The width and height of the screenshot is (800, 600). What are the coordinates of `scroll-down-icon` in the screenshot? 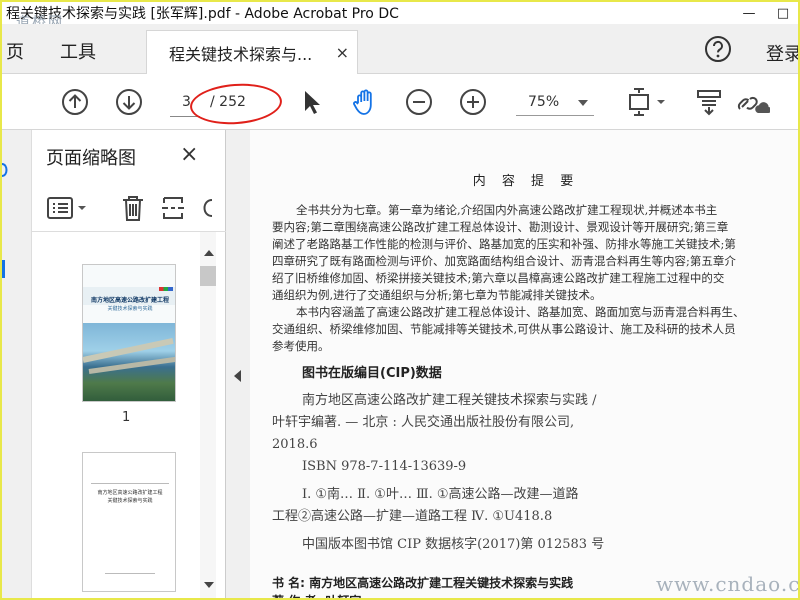 It's located at (209, 585).